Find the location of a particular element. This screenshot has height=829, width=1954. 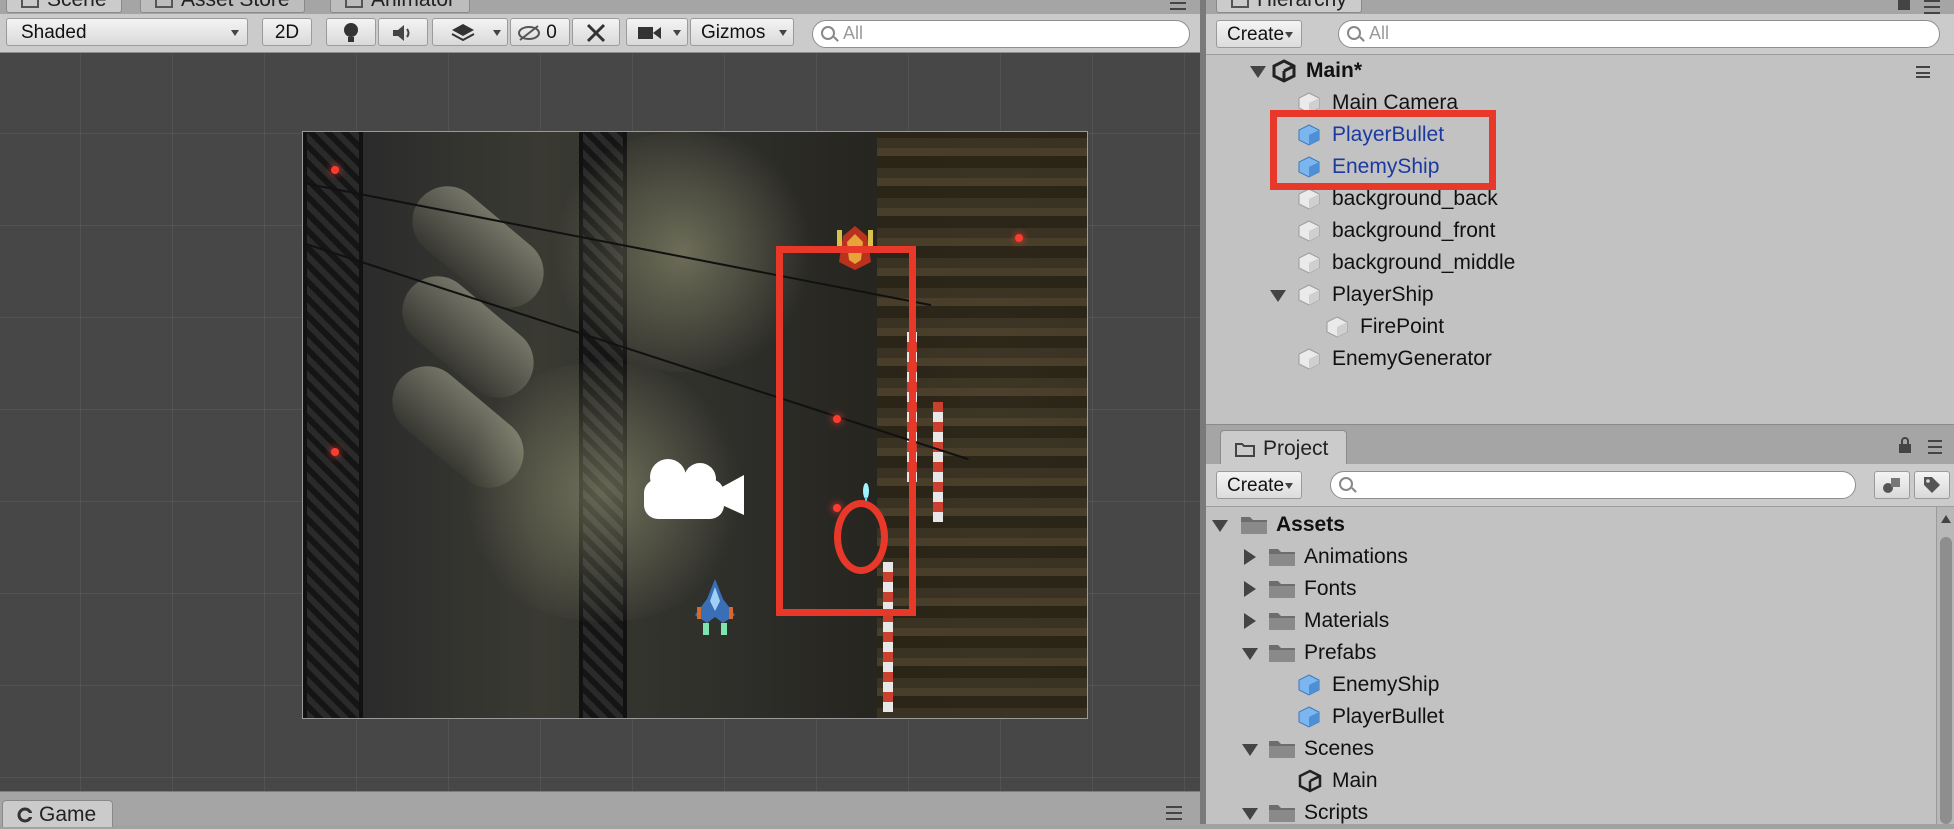

filter-by-type-button is located at coordinates (1892, 485).